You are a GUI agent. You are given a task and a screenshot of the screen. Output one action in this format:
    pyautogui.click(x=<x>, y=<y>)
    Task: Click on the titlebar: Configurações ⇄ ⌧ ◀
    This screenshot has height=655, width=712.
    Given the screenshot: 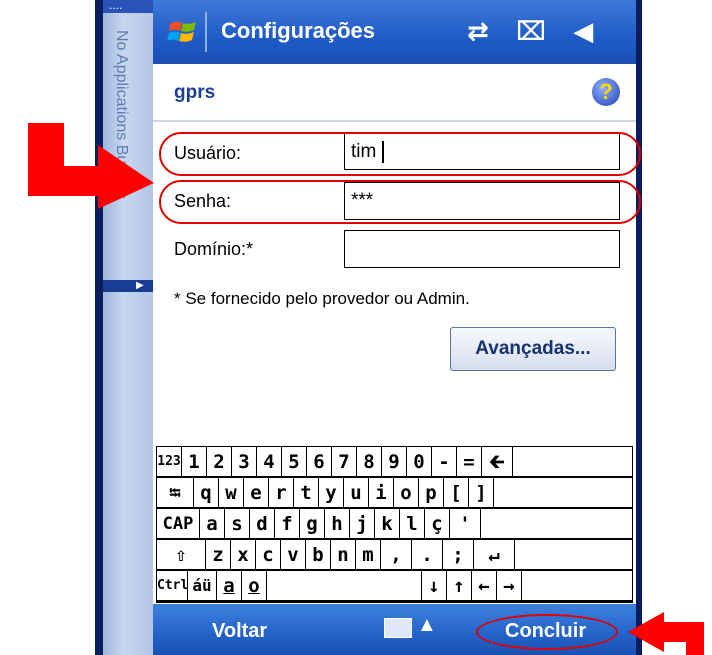 What is the action you would take?
    pyautogui.click(x=394, y=32)
    